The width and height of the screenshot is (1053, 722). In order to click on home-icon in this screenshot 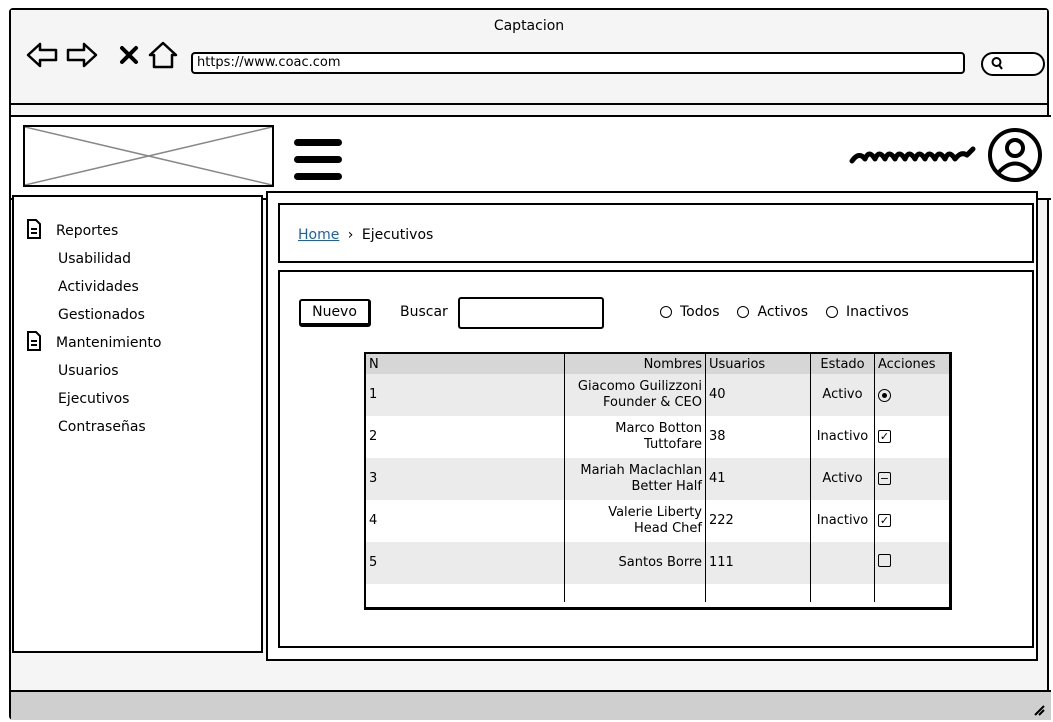, I will do `click(163, 55)`.